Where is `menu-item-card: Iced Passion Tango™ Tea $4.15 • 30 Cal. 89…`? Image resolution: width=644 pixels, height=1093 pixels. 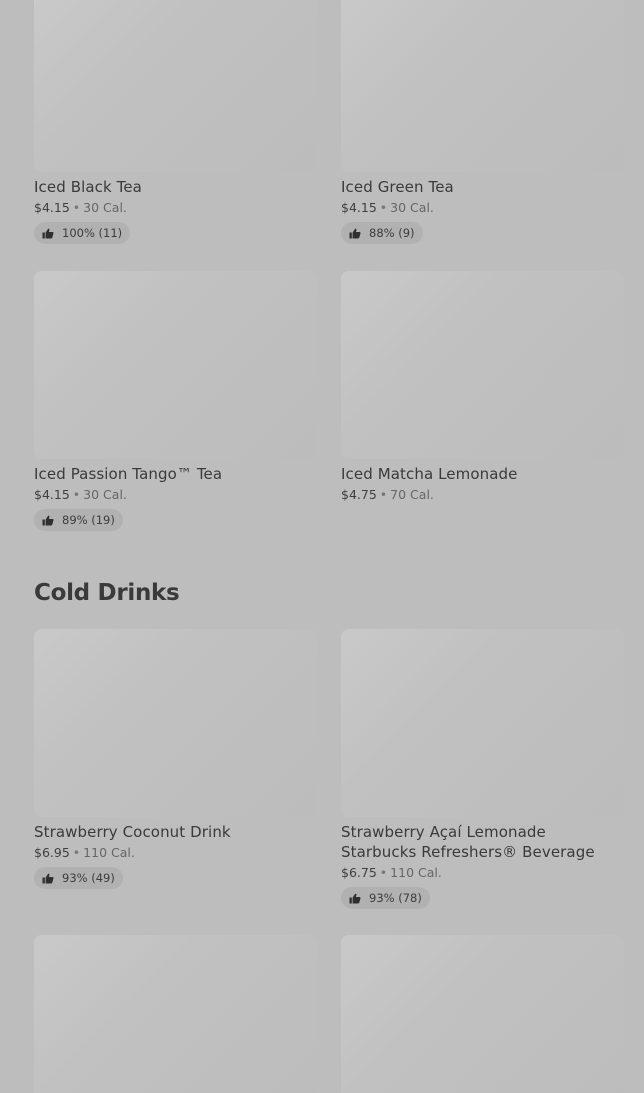 menu-item-card: Iced Passion Tango™ Tea $4.15 • 30 Cal. 89… is located at coordinates (175, 401).